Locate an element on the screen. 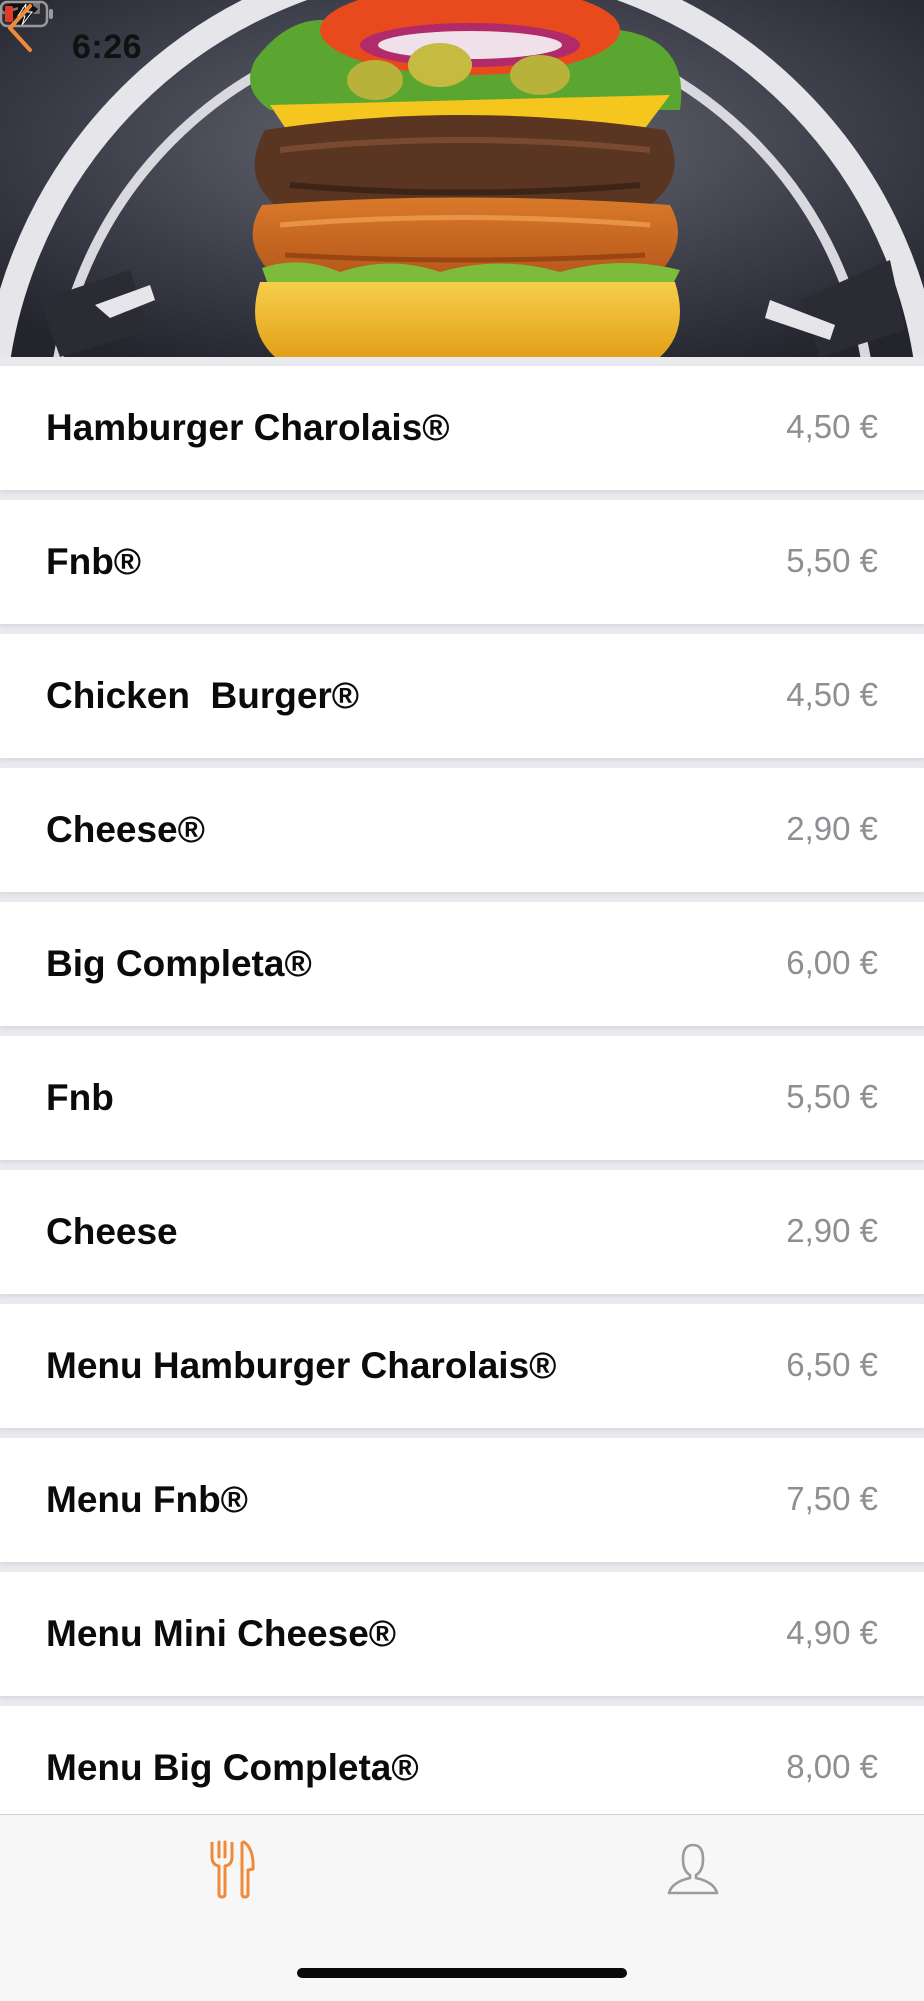 Image resolution: width=924 pixels, height=2001 pixels. back-chevron-icon is located at coordinates (20, 28).